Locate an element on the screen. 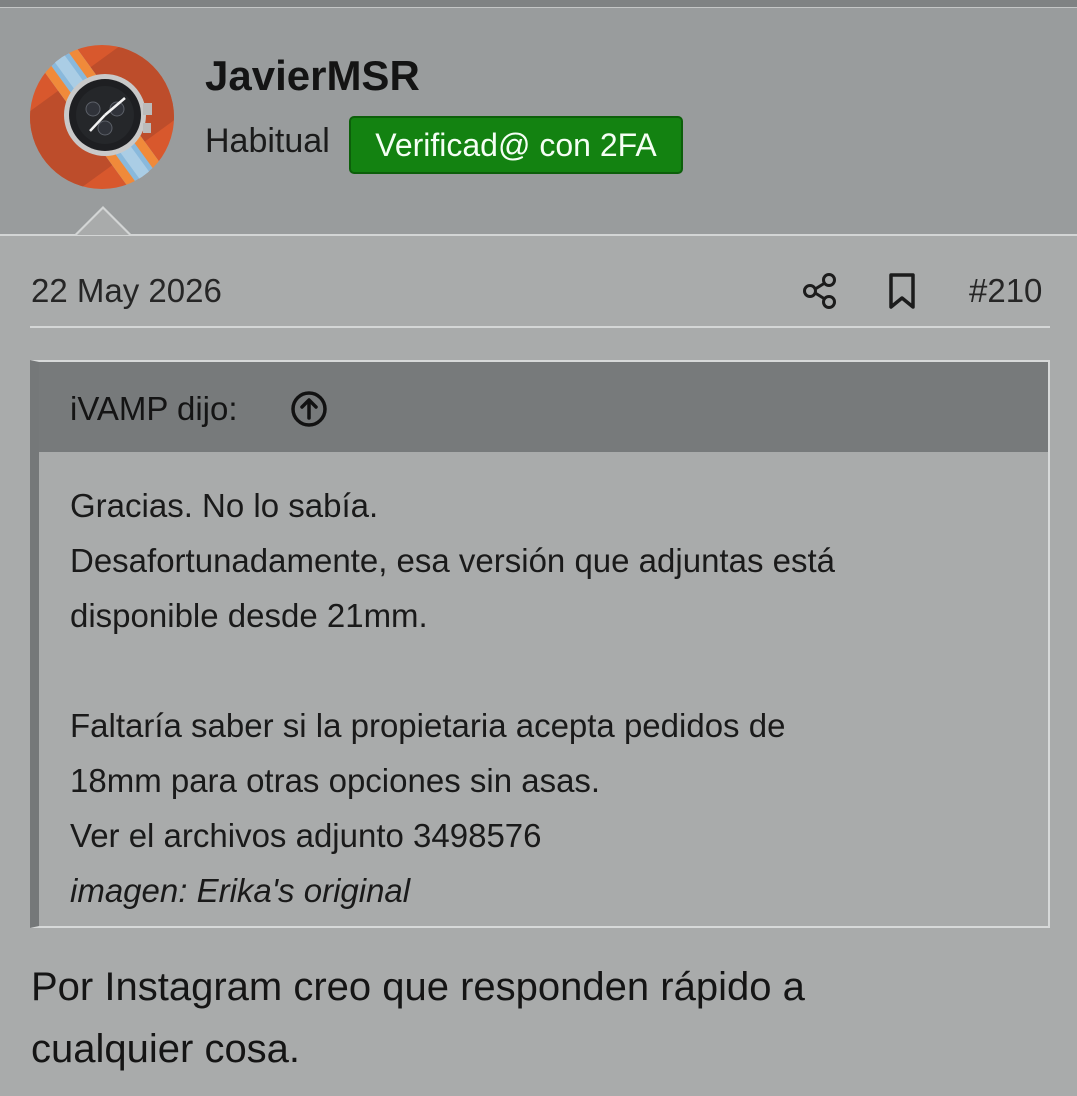  username: JavierMSR is located at coordinates (312, 76).